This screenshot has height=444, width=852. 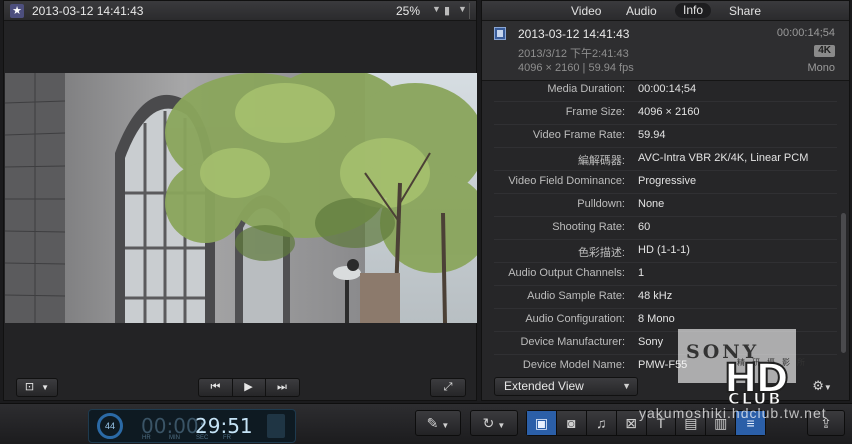 I want to click on summary-format: 4096 × 2160 | 59.94 fps, so click(x=576, y=68).